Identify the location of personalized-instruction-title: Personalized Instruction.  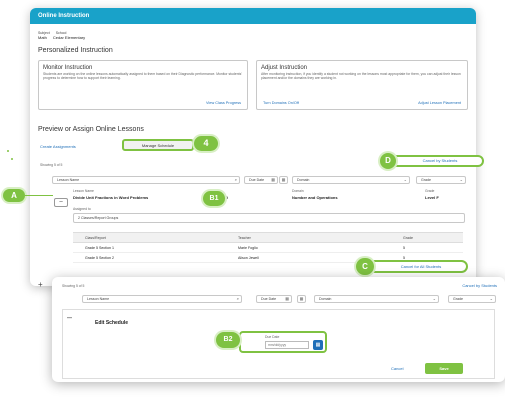
(75, 50).